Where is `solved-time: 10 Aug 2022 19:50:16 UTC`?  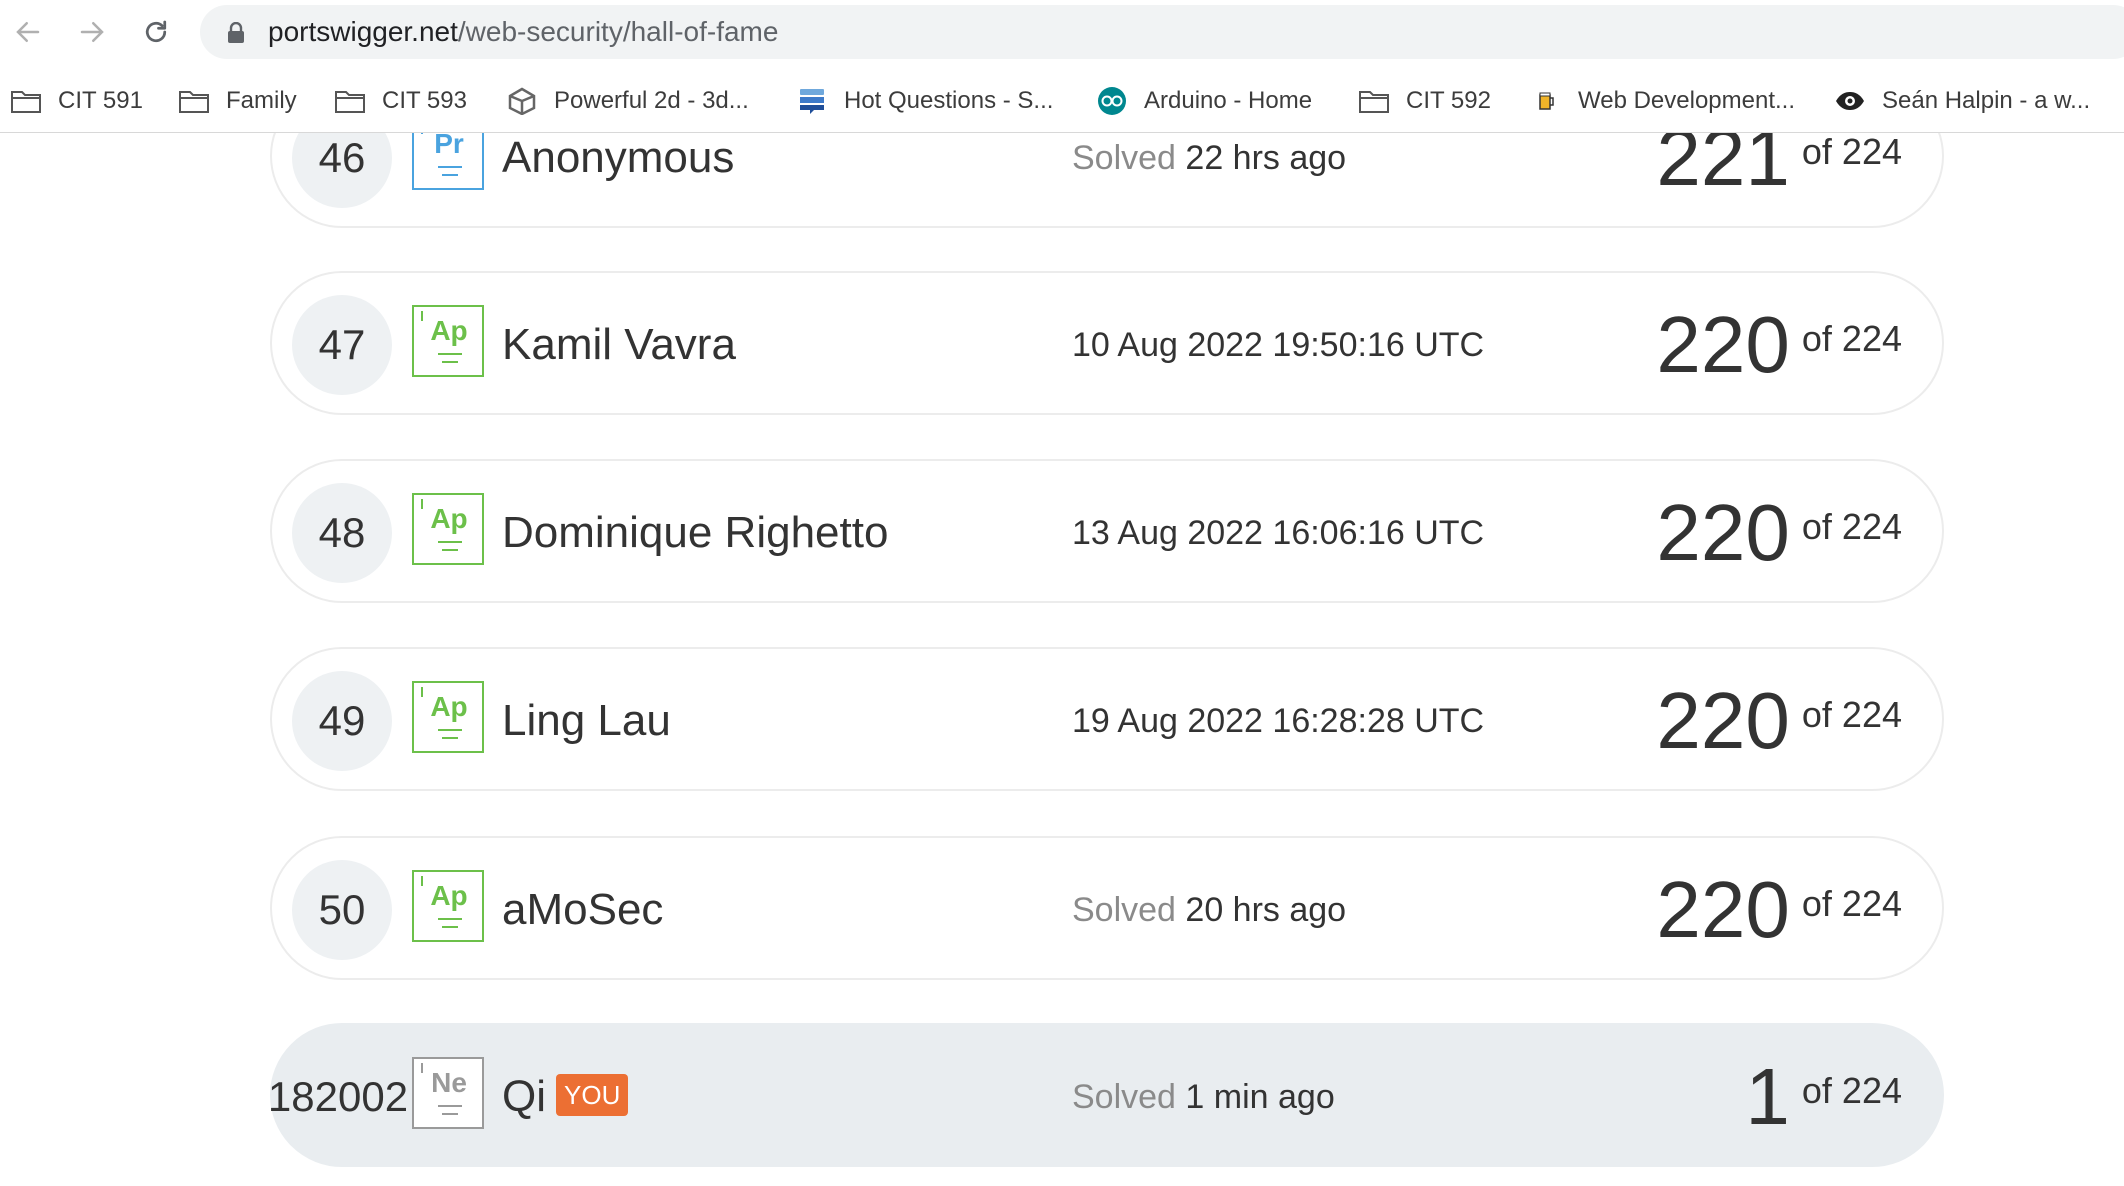 solved-time: 10 Aug 2022 19:50:16 UTC is located at coordinates (1278, 345).